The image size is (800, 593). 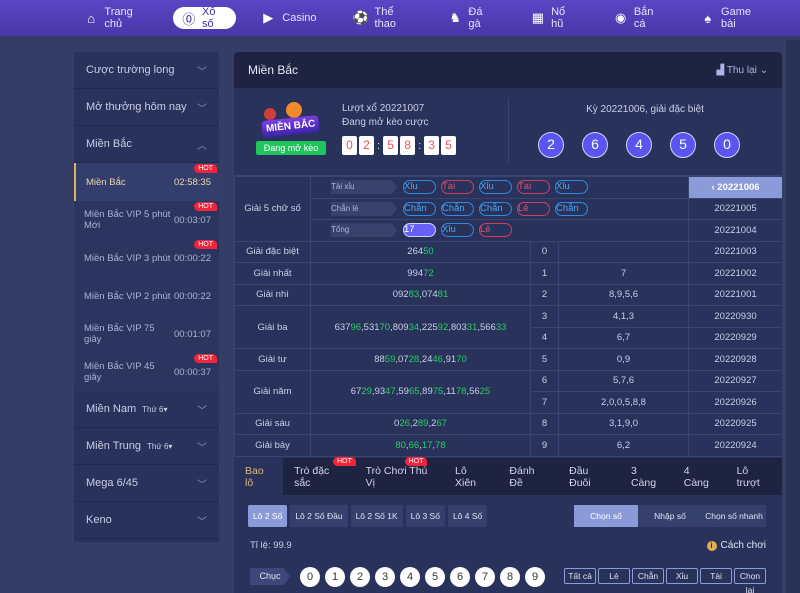 What do you see at coordinates (259, 476) in the screenshot?
I see `tab-bet: Bao lô` at bounding box center [259, 476].